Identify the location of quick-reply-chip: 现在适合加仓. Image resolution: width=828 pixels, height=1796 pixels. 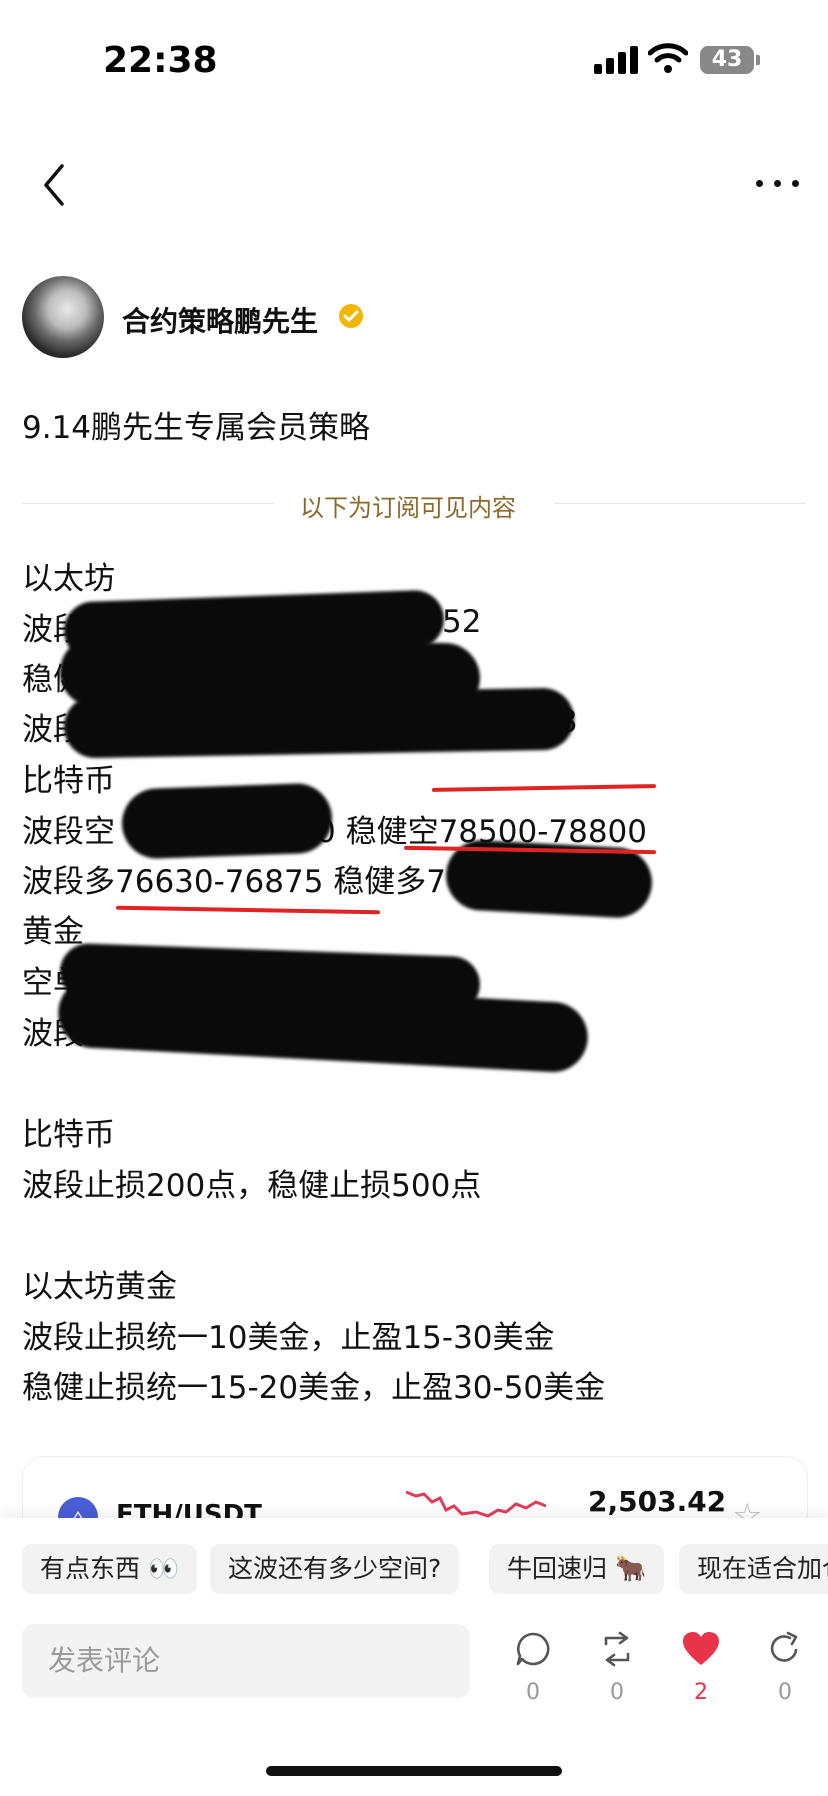
(753, 1569).